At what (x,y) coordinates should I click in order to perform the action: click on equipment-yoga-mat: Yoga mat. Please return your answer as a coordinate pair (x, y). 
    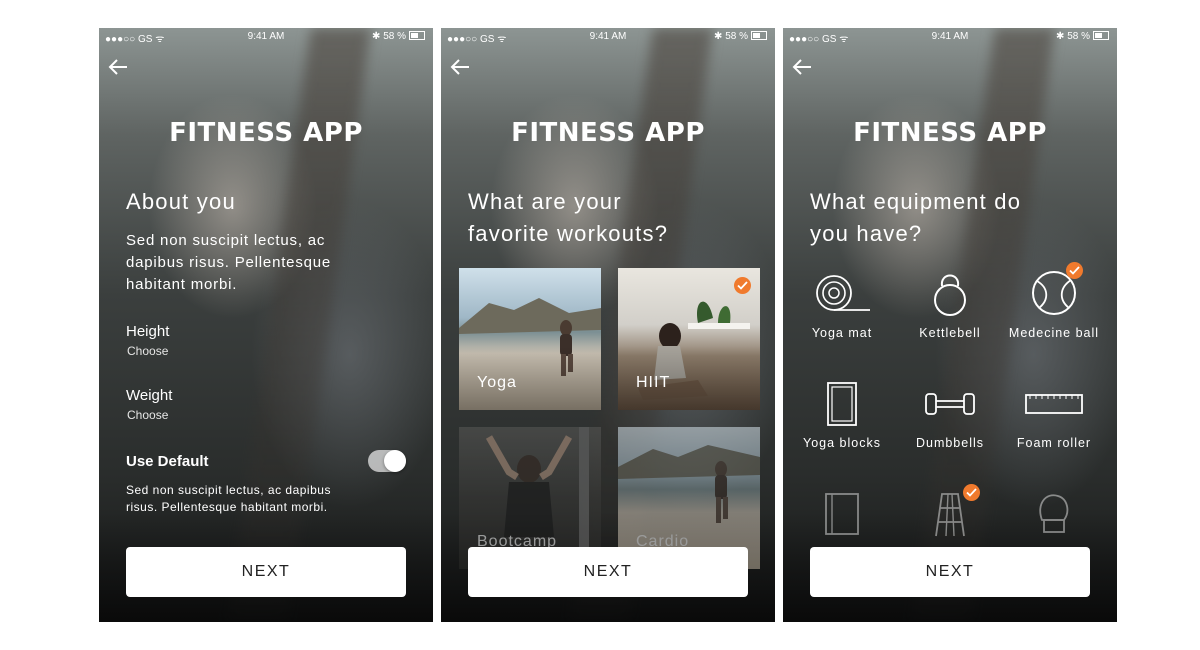
    Looking at the image, I should click on (842, 304).